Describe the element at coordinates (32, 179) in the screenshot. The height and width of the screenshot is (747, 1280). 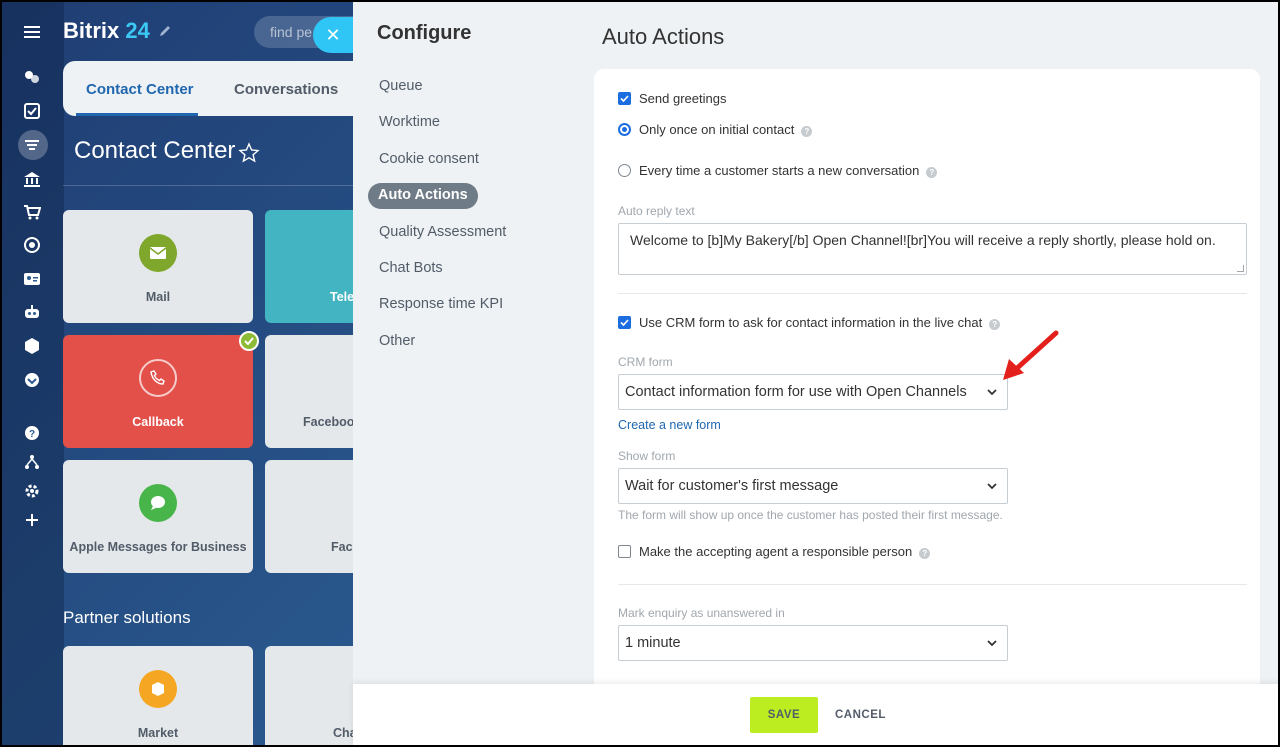
I see `bank-icon` at that location.